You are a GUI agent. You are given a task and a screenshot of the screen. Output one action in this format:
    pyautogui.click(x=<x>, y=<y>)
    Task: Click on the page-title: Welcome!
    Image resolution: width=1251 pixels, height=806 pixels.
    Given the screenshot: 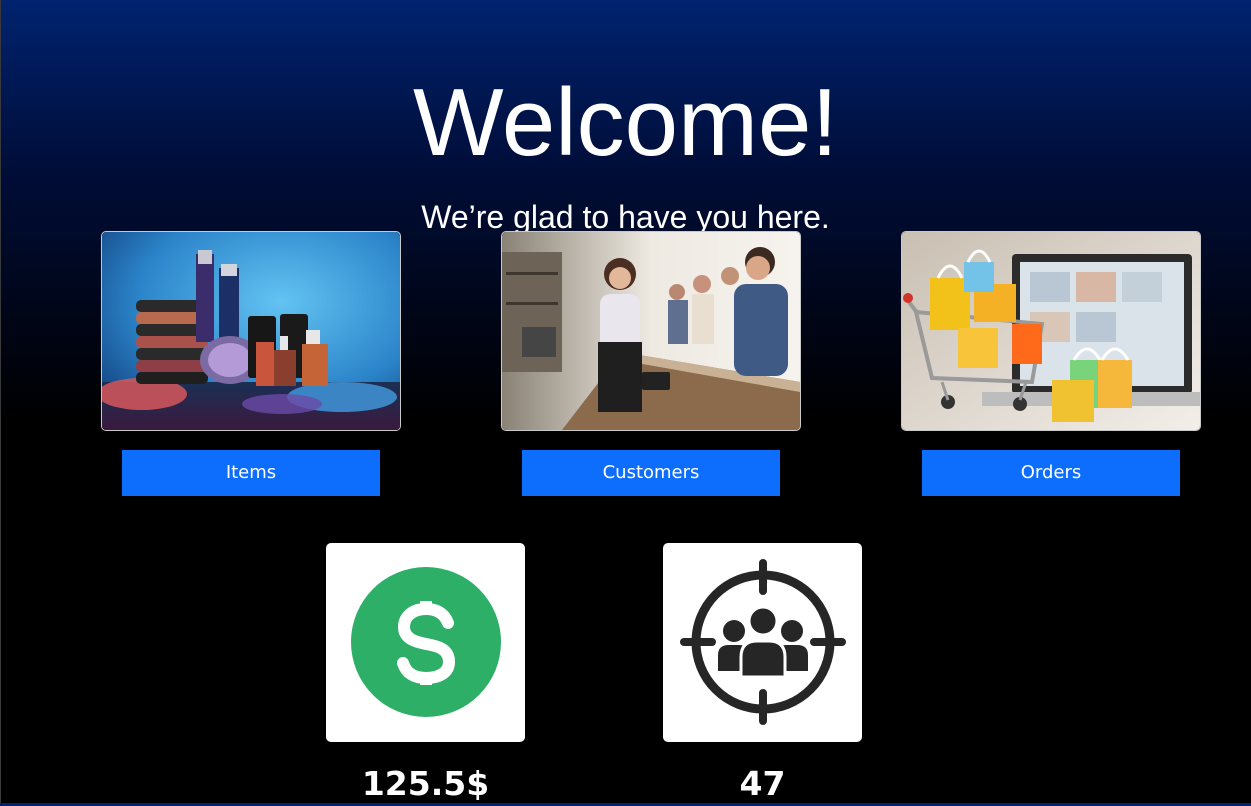 What is the action you would take?
    pyautogui.click(x=625, y=122)
    